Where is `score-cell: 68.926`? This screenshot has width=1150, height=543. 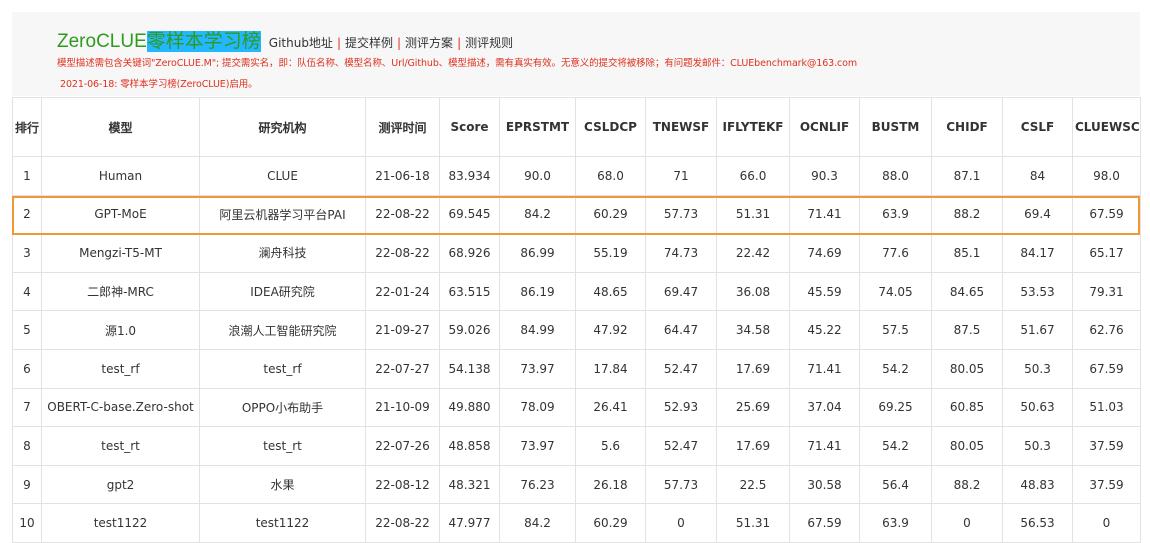 score-cell: 68.926 is located at coordinates (469, 253).